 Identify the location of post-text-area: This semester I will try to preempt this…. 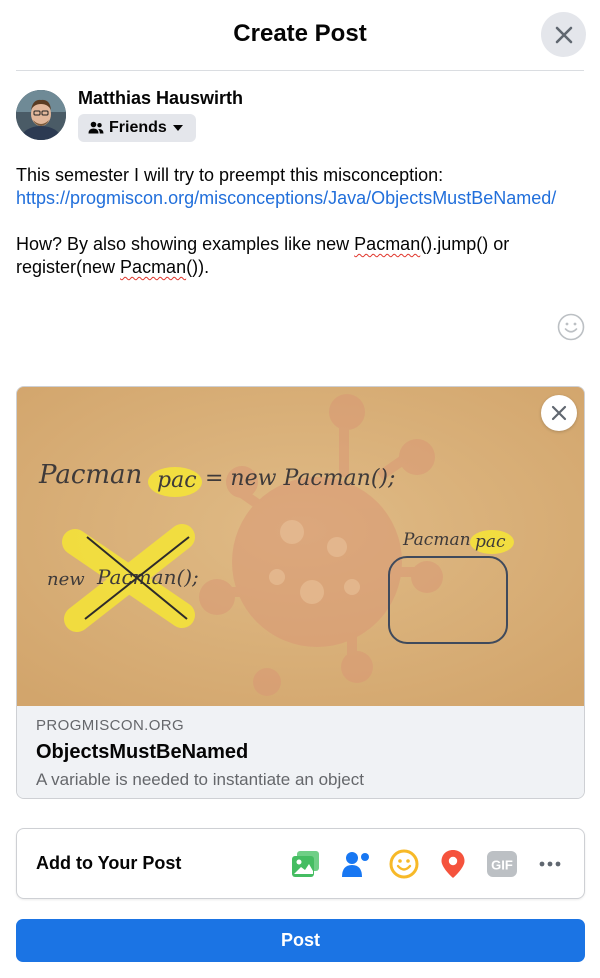
(296, 221).